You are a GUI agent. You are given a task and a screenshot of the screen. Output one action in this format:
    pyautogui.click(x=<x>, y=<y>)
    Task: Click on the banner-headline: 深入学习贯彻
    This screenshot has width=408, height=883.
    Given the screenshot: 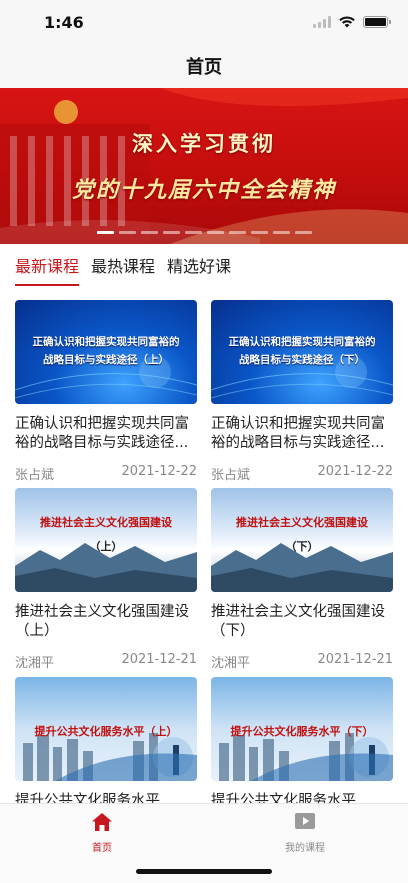 What is the action you would take?
    pyautogui.click(x=204, y=144)
    